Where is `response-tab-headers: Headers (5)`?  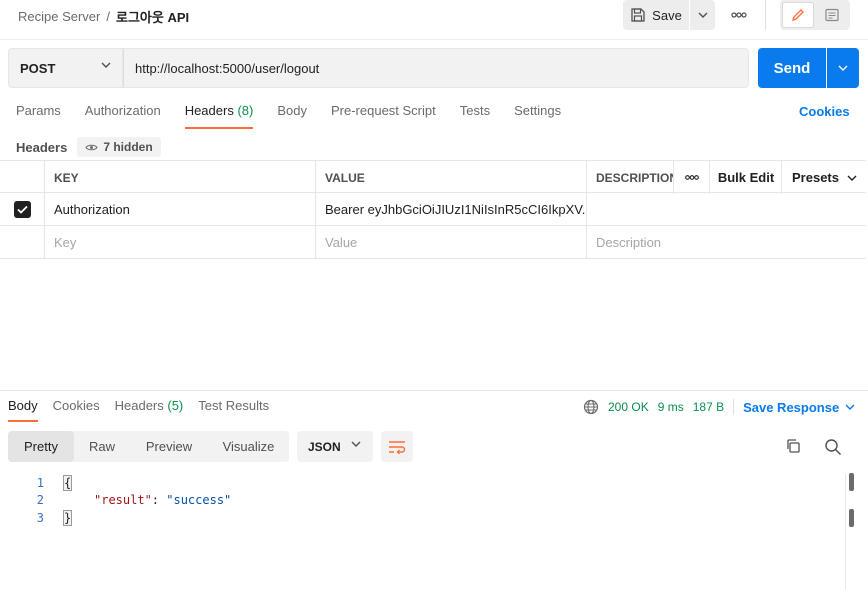 response-tab-headers: Headers (5) is located at coordinates (149, 410).